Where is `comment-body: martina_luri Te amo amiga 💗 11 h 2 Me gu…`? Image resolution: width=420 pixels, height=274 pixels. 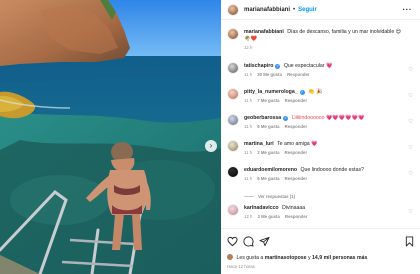
comment-body: martina_luri Te amo amiga 💗 11 h 2 Me gu… is located at coordinates (324, 148).